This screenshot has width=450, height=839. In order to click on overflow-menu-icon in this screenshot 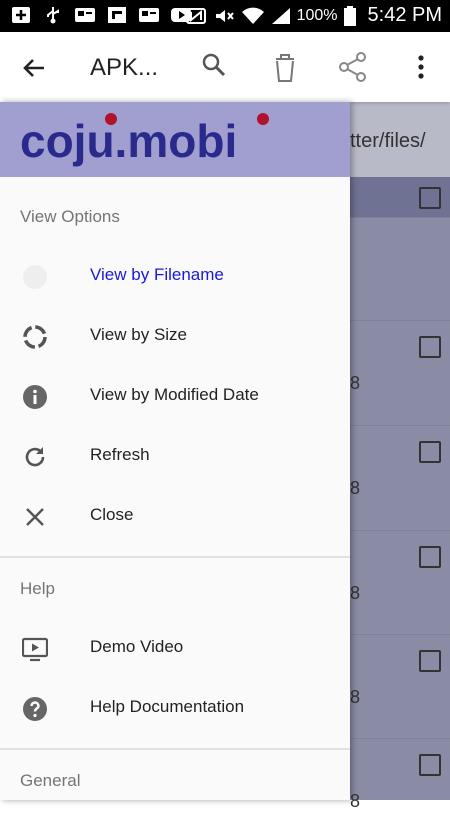, I will do `click(421, 67)`.